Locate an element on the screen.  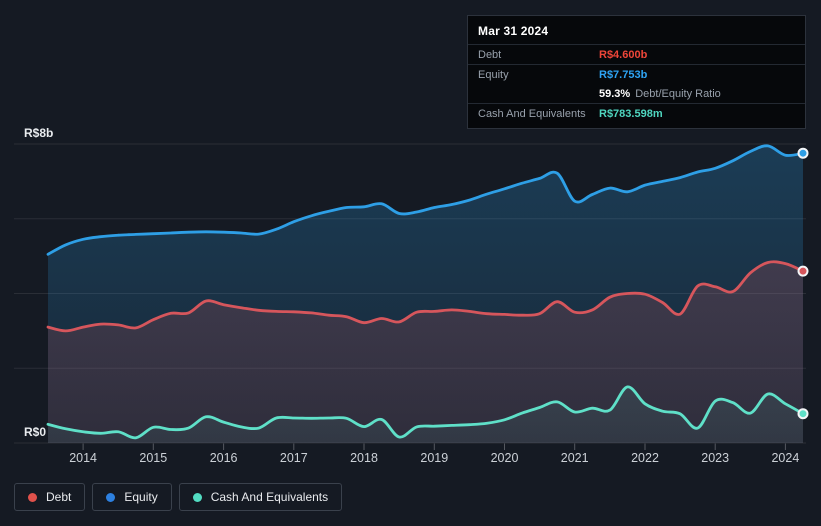
tooltip-cash-row: Cash And Equivalents R$783.598m is located at coordinates (636, 113).